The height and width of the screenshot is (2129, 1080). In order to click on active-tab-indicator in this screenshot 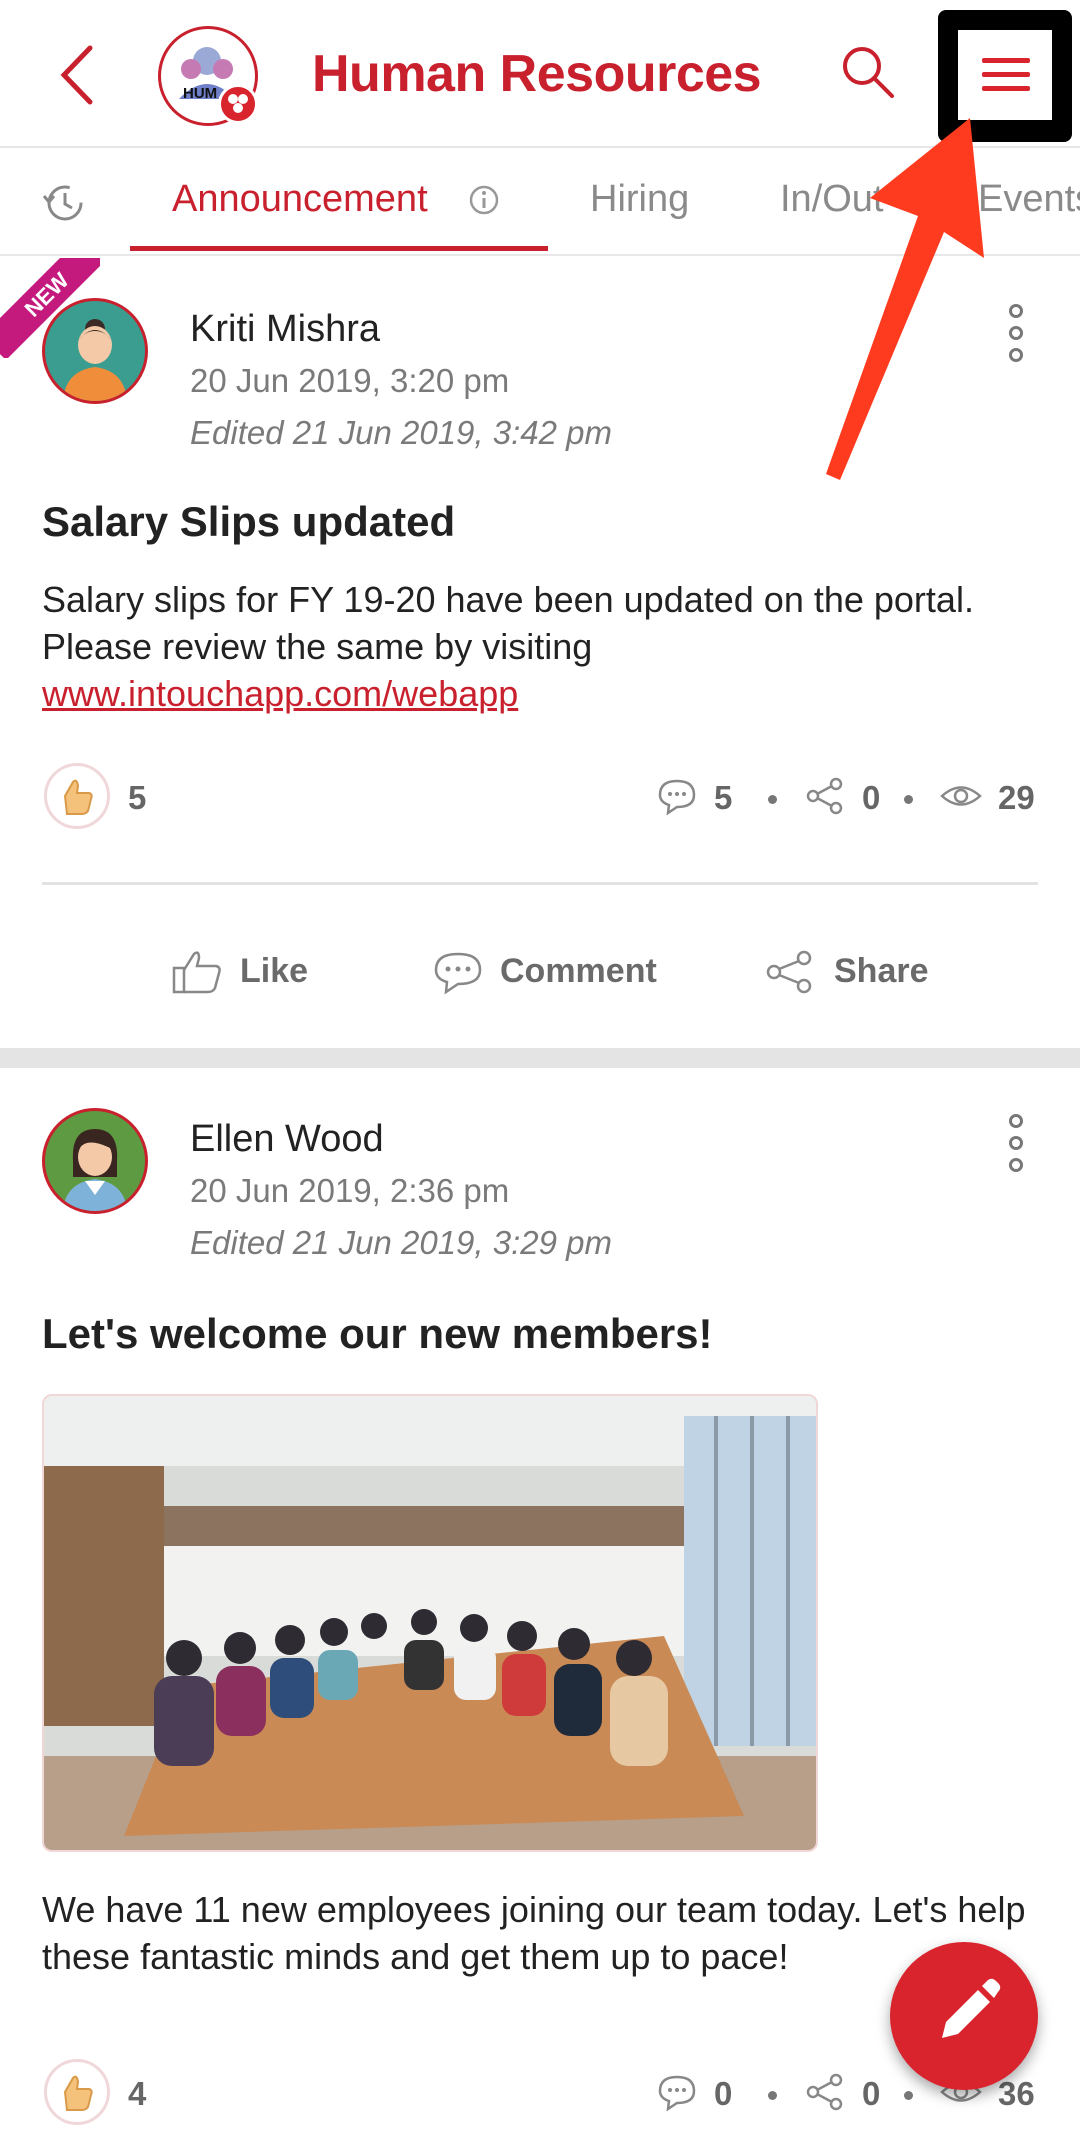, I will do `click(339, 248)`.